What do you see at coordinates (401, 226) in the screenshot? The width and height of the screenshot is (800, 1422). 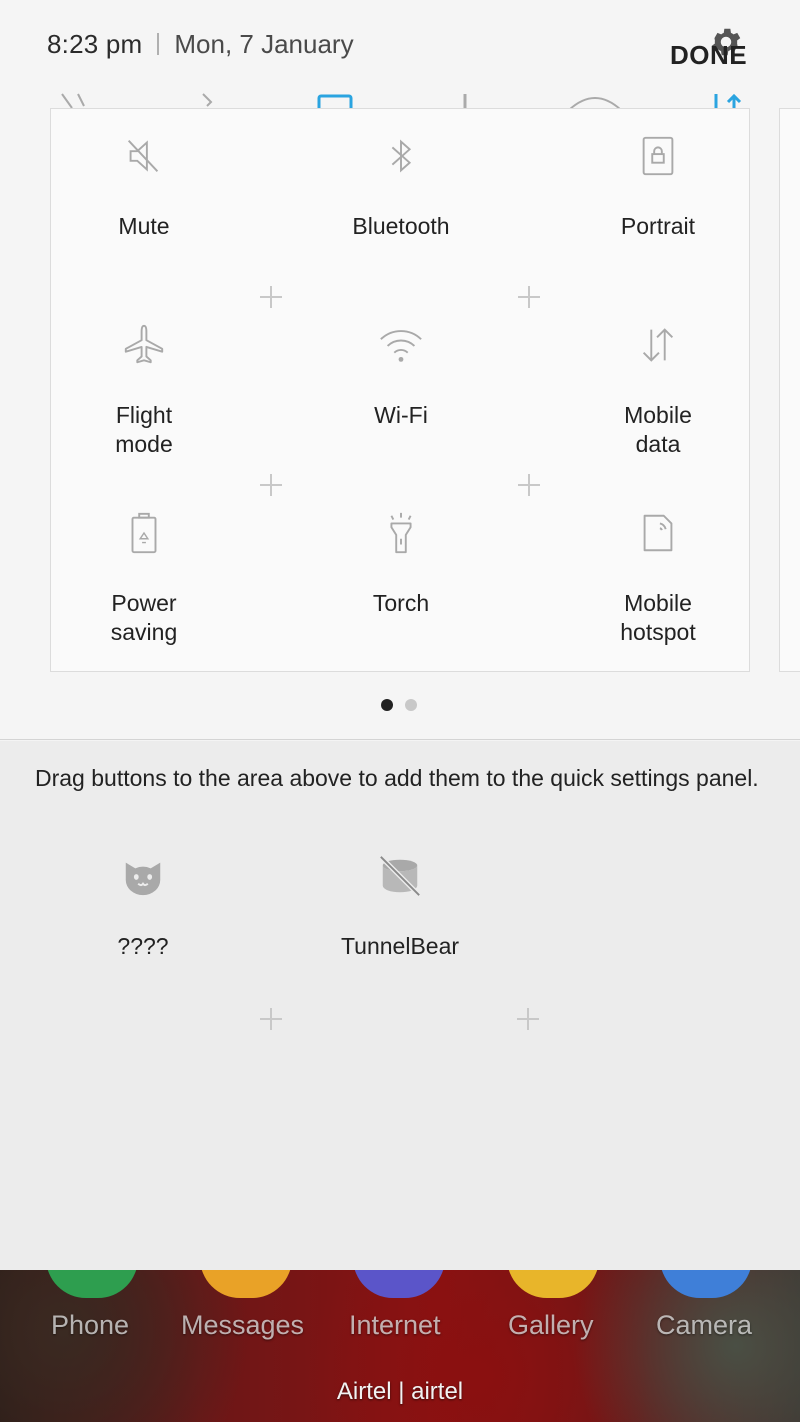 I see `tile-label: Bluetooth` at bounding box center [401, 226].